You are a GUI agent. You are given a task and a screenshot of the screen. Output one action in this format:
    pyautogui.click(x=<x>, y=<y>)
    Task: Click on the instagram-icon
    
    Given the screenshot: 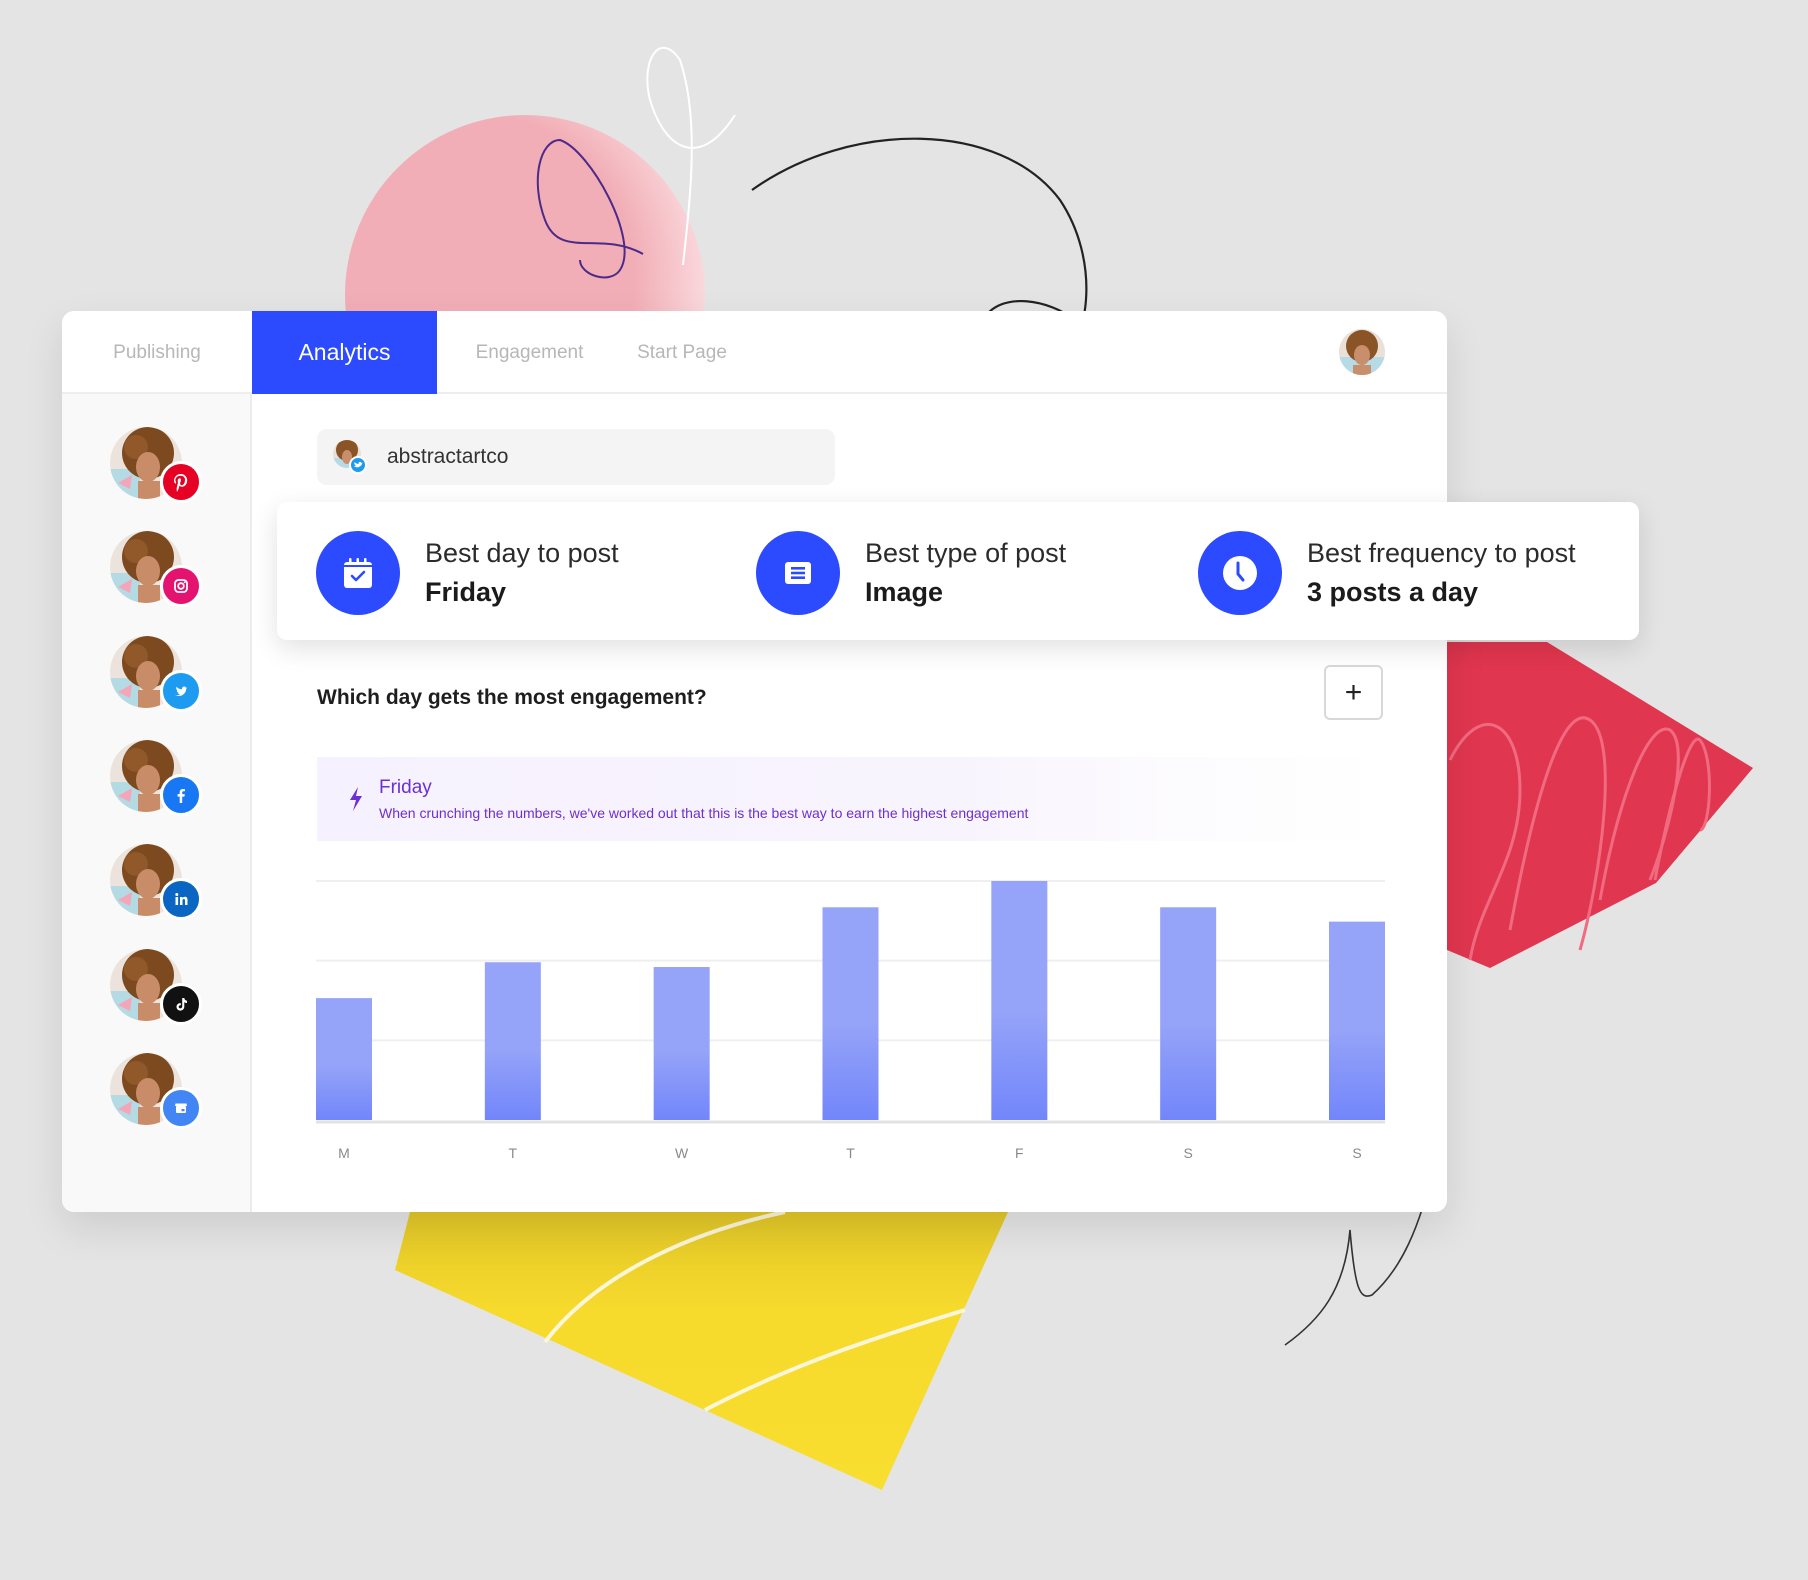 What is the action you would take?
    pyautogui.click(x=181, y=586)
    